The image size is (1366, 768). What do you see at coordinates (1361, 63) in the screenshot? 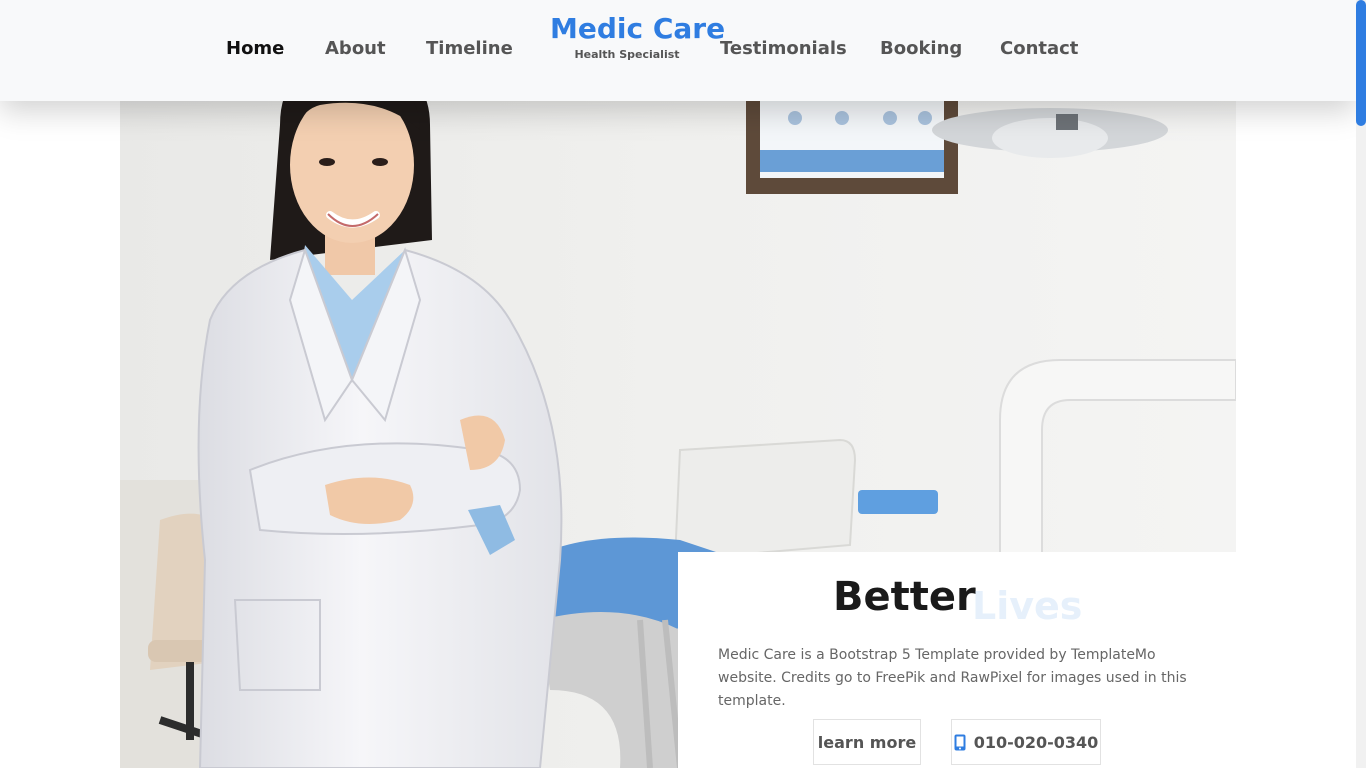
I see `scrollbar-thumb` at bounding box center [1361, 63].